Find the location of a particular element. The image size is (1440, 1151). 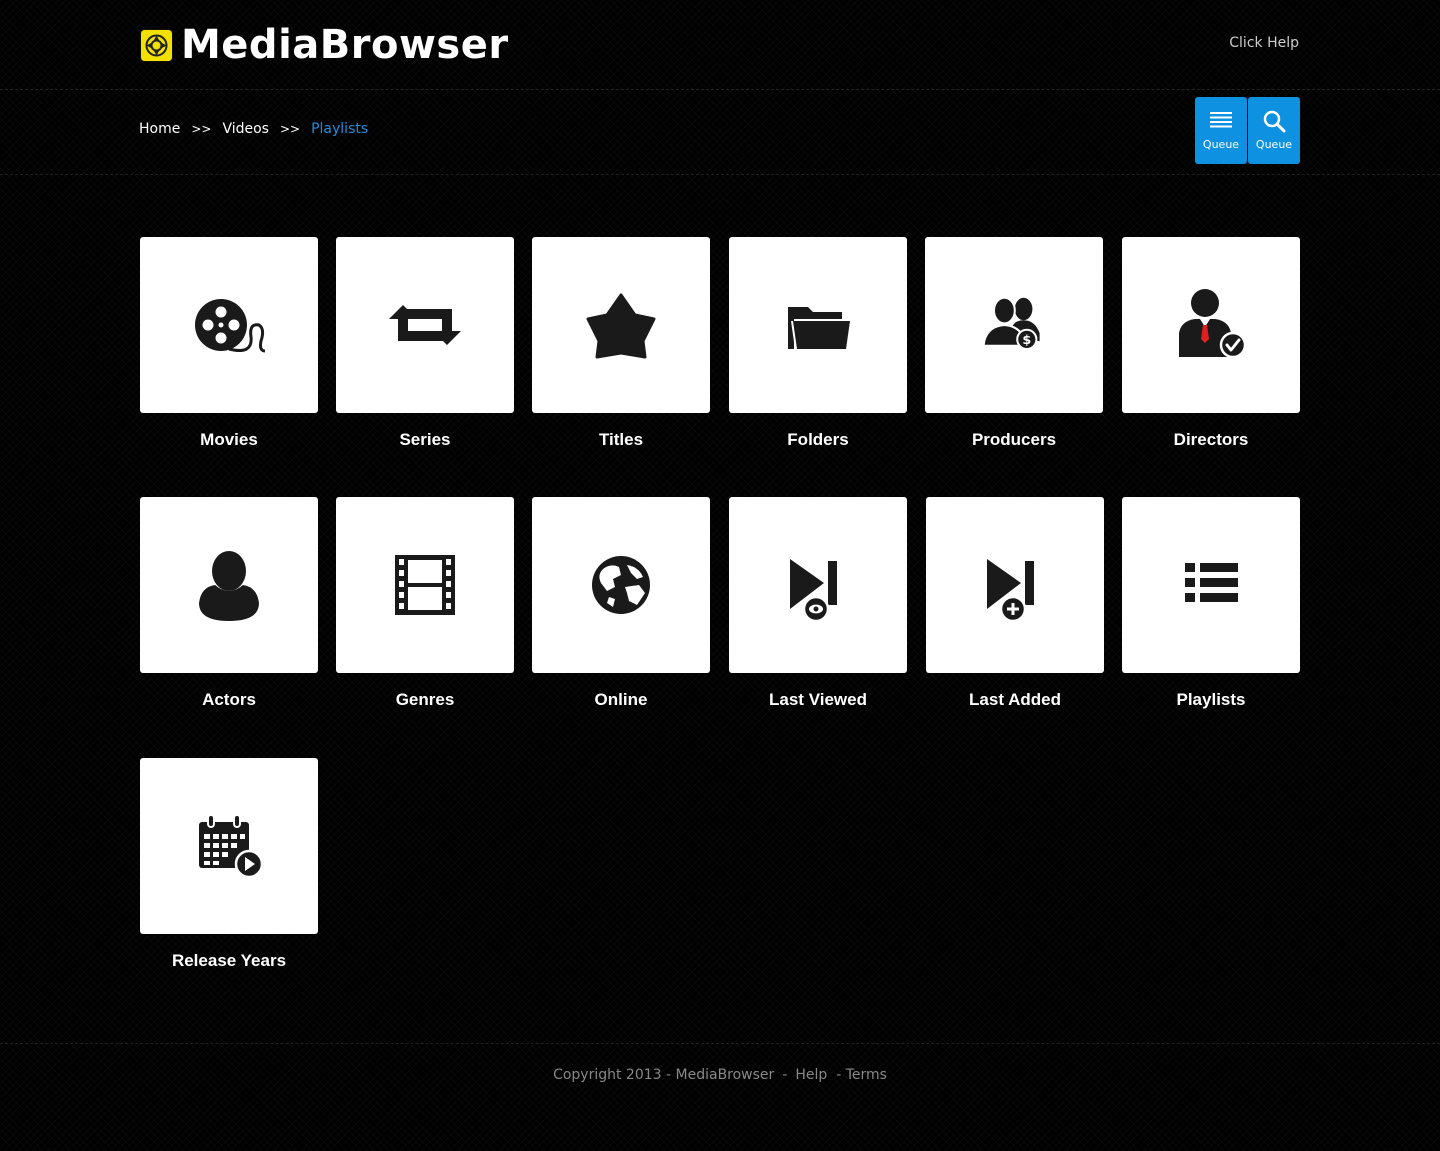

tile-release-years-label: Release Years is located at coordinates (229, 960).